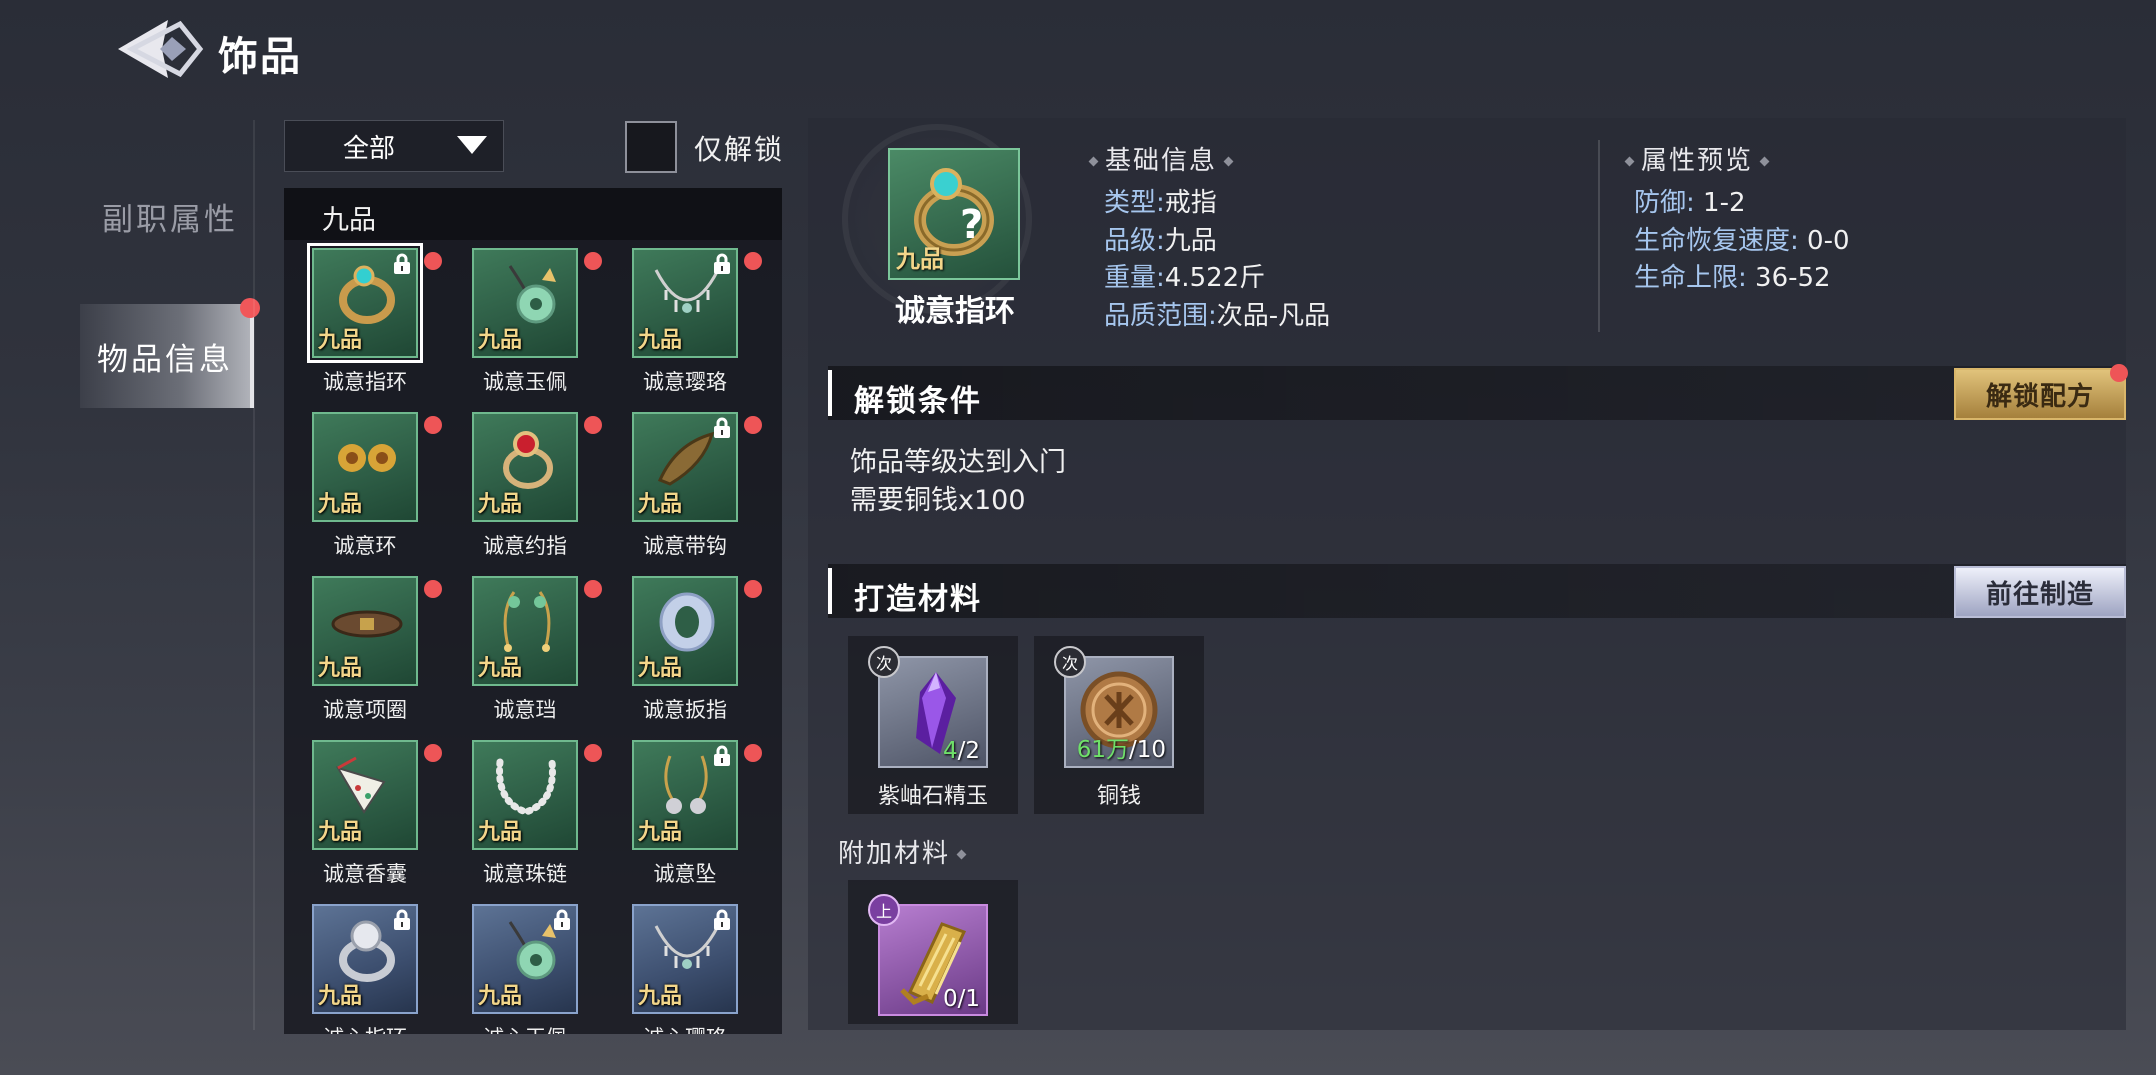  What do you see at coordinates (1185, 278) in the screenshot?
I see `info-weight: 重量:4.522斤` at bounding box center [1185, 278].